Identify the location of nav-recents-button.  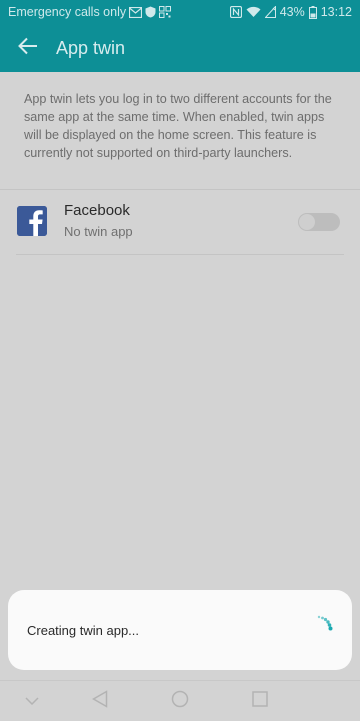
(260, 701).